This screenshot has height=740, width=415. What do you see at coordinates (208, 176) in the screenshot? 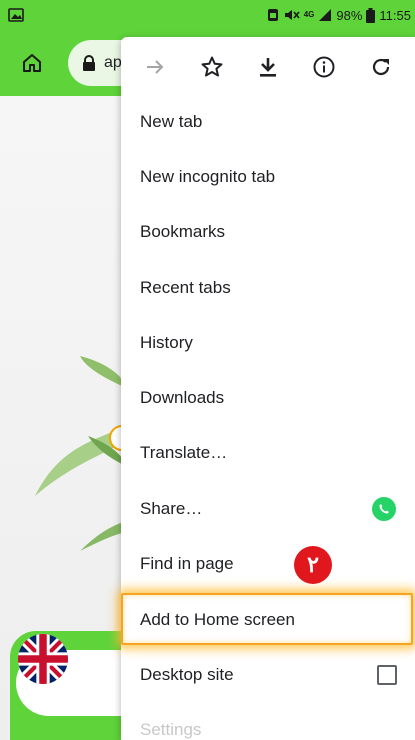
I see `menu-item-label: New incognito tab` at bounding box center [208, 176].